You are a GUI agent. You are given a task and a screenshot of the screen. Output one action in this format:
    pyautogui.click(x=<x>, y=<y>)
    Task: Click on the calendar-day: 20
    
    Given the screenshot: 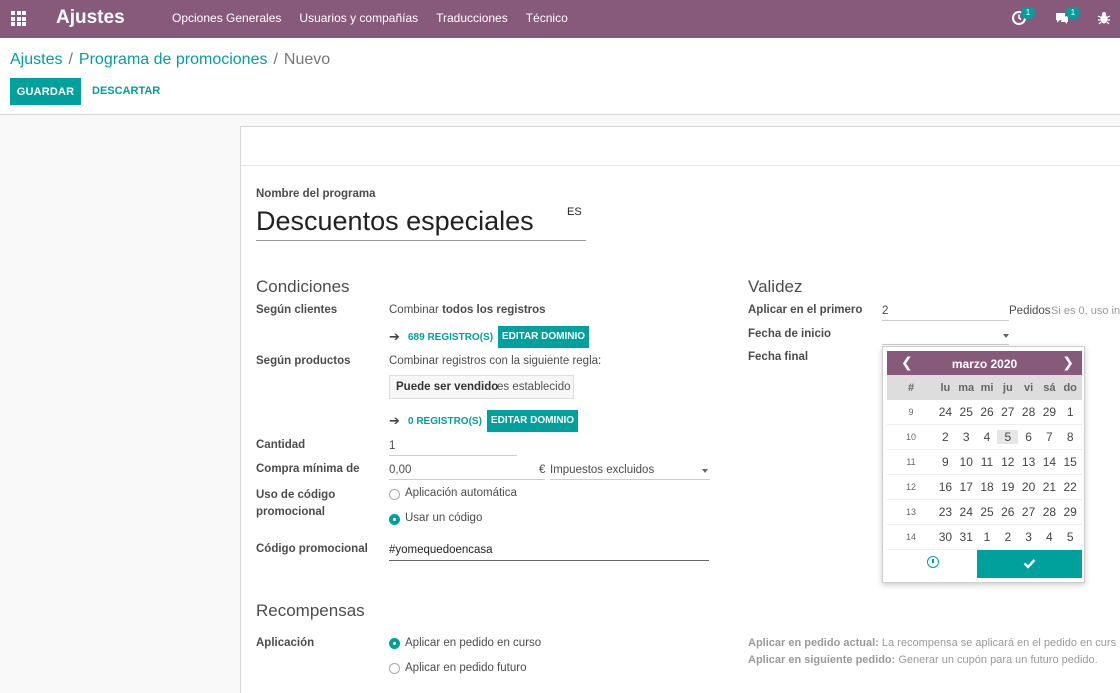 What is the action you would take?
    pyautogui.click(x=1028, y=487)
    